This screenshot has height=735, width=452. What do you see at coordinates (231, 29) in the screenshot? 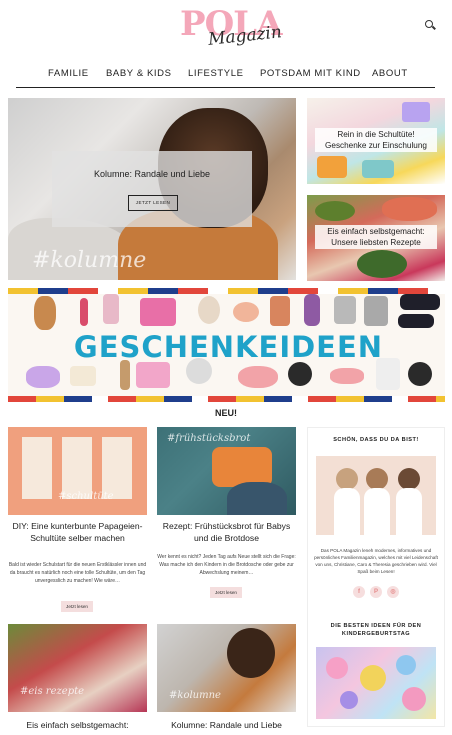
I see `pola-magazin-logo: POLA Magazin` at bounding box center [231, 29].